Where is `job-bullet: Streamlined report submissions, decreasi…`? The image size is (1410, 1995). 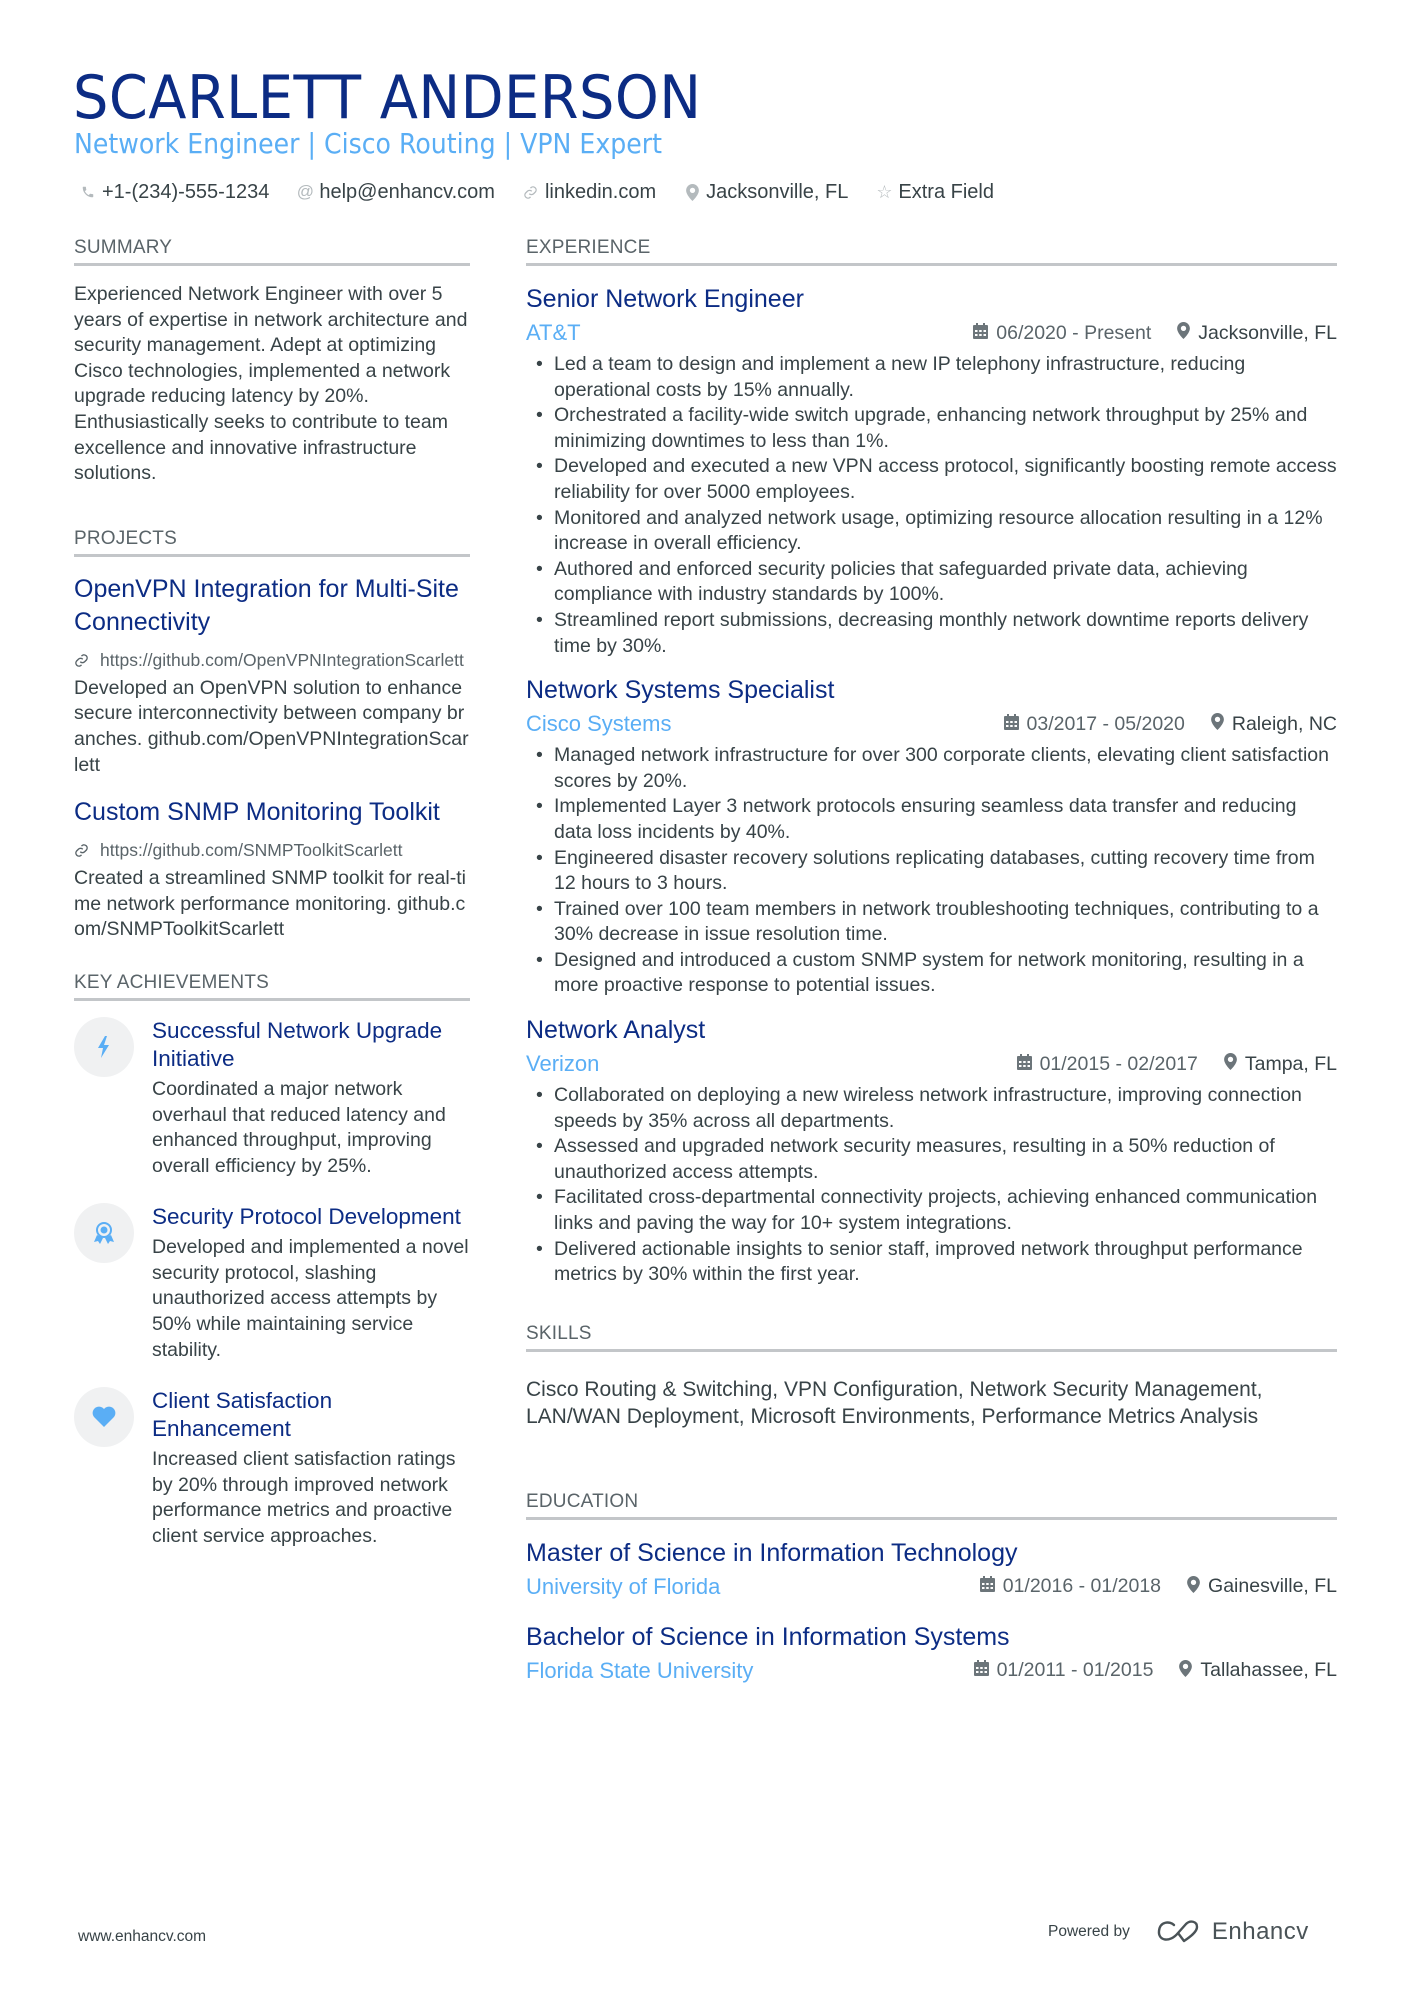
job-bullet: Streamlined report submissions, decreasi… is located at coordinates (931, 633).